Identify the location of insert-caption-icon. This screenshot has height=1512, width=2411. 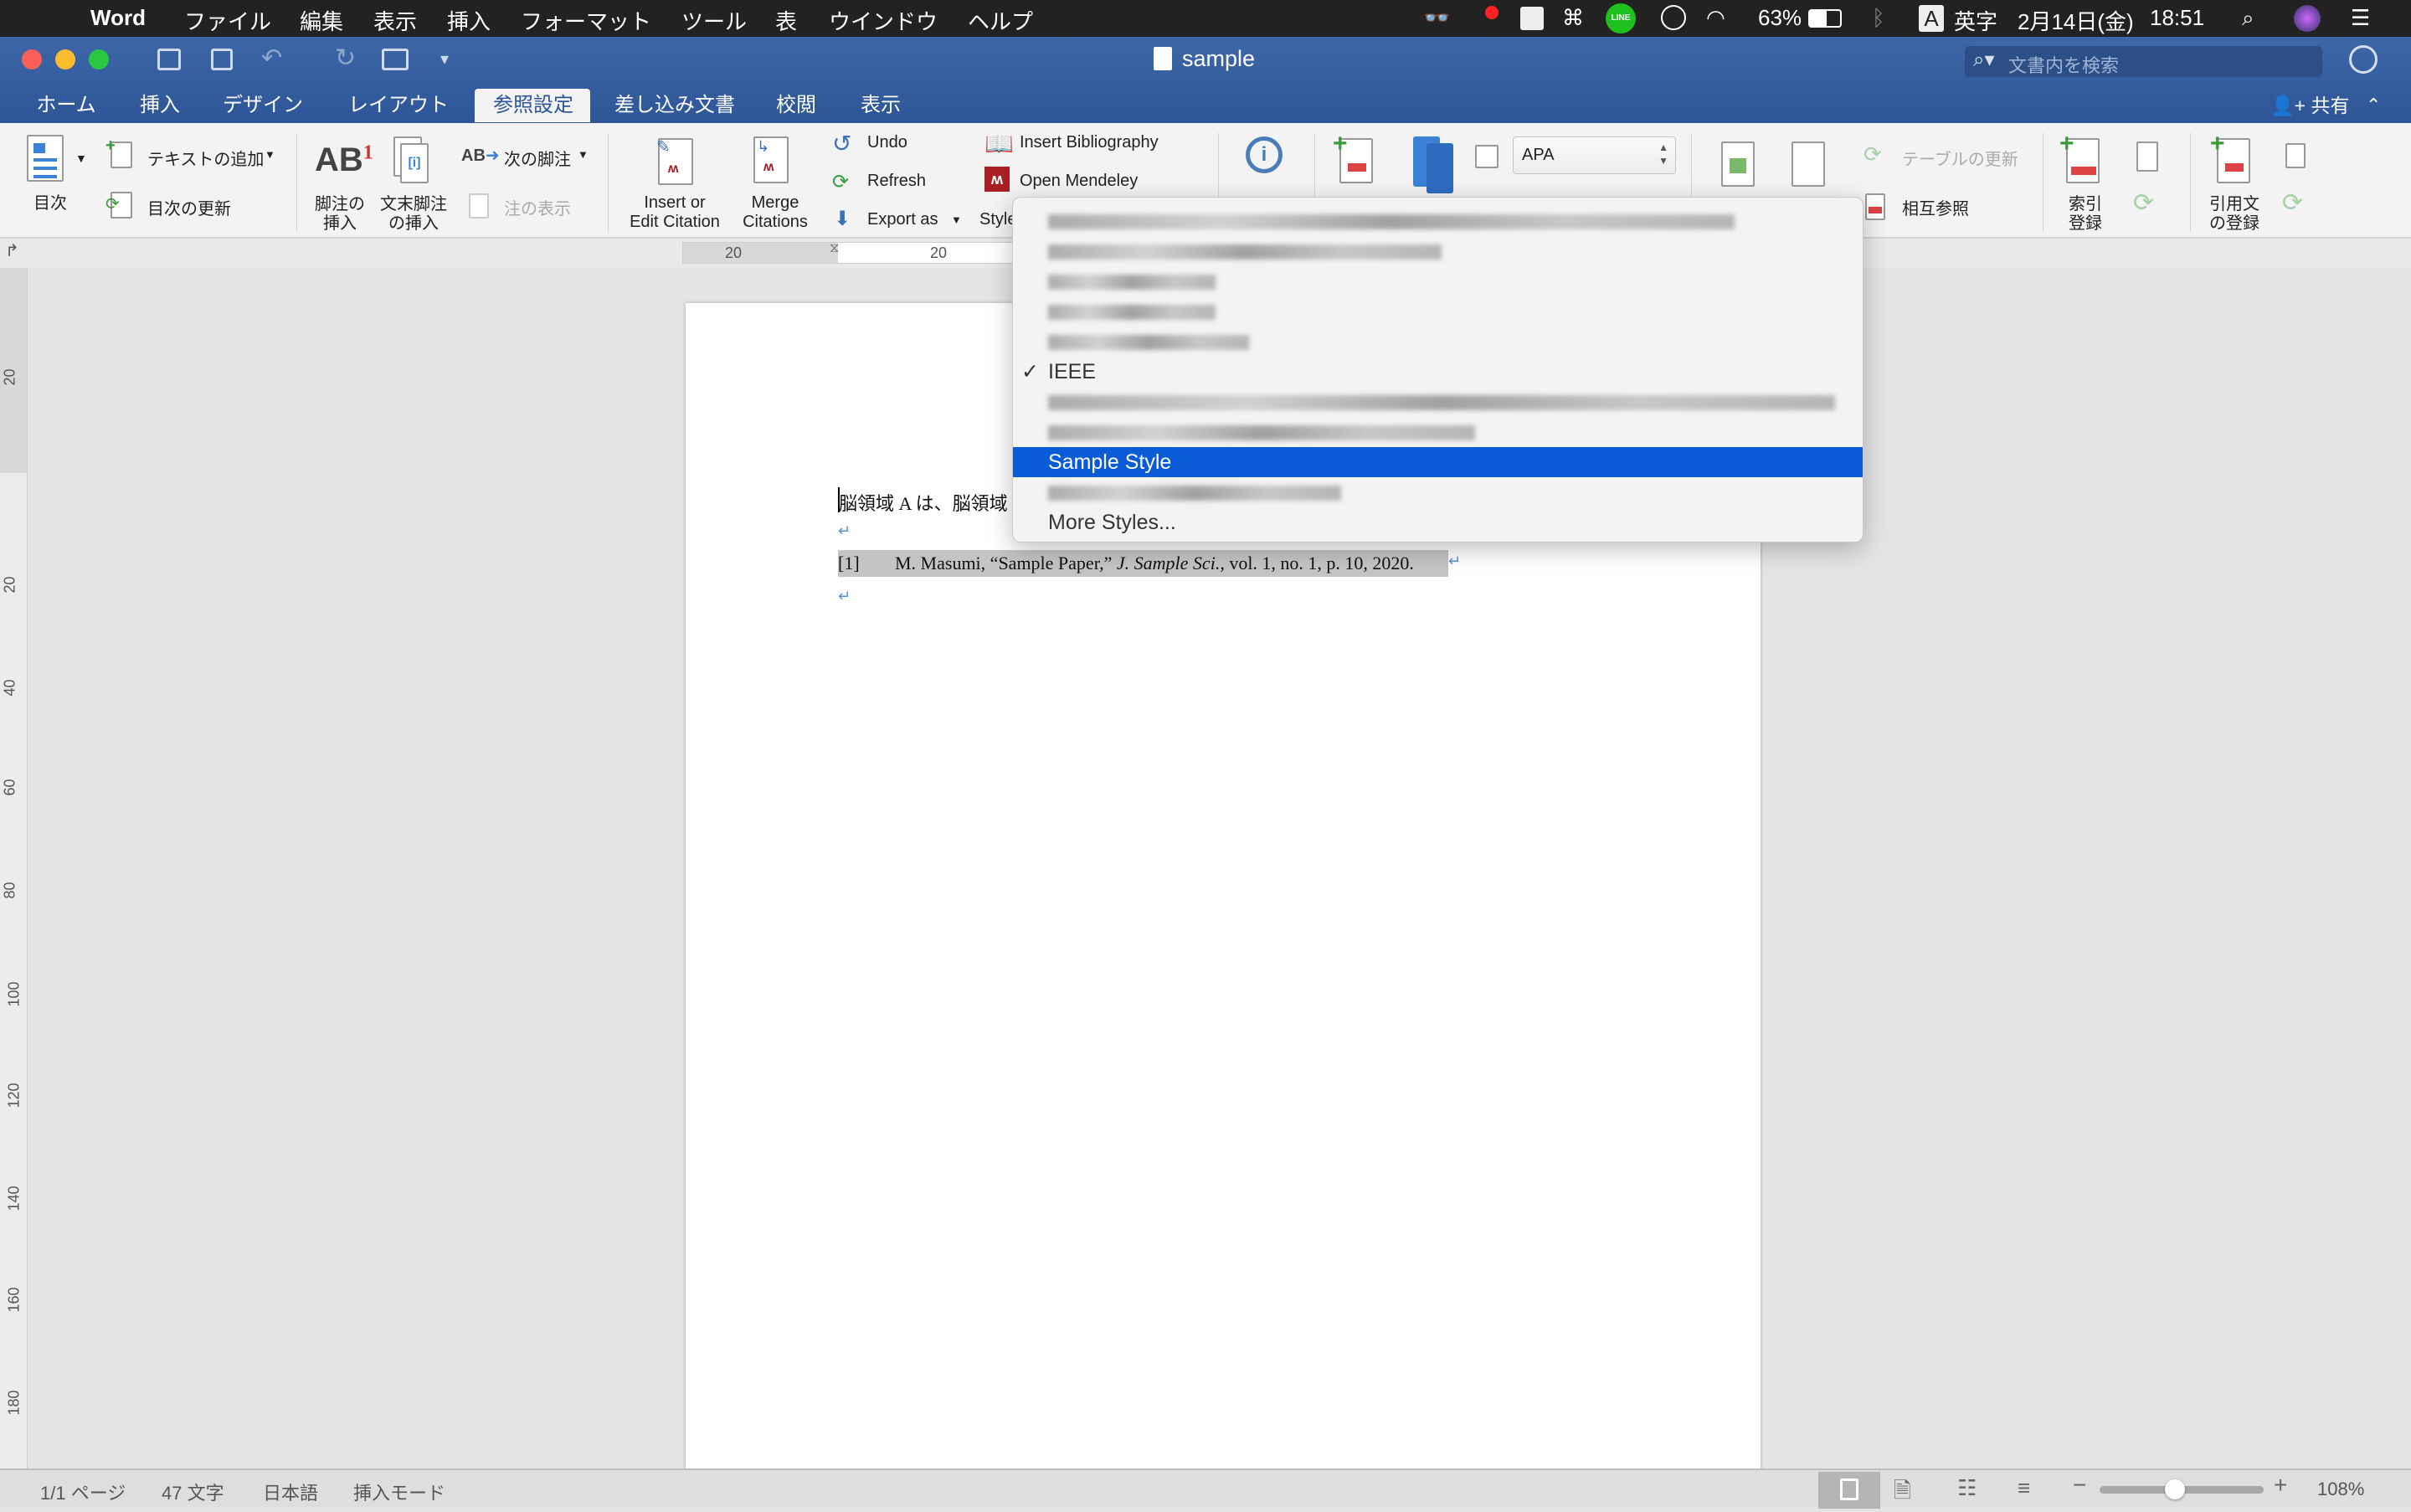
(1738, 164).